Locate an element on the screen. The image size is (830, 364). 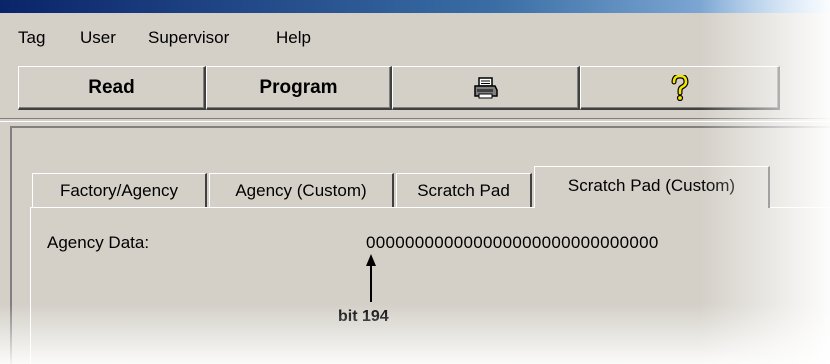
tab-scratch-pad-label: Scratch Pad is located at coordinates (463, 190).